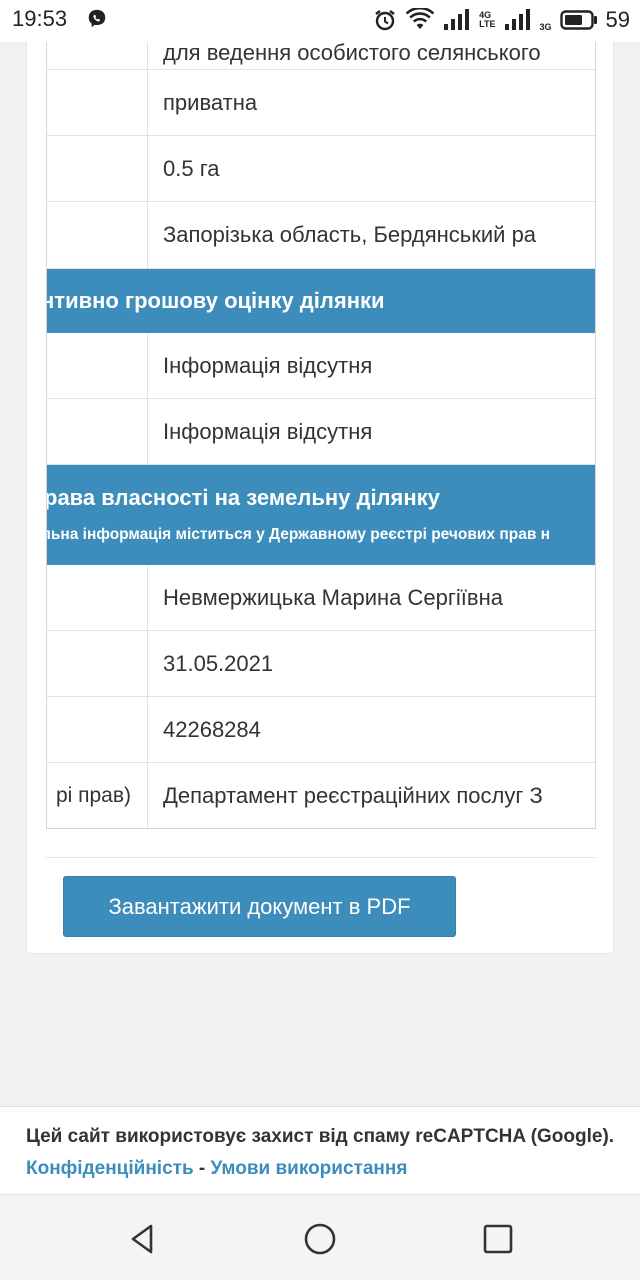  I want to click on alarm-clock-icon, so click(385, 20).